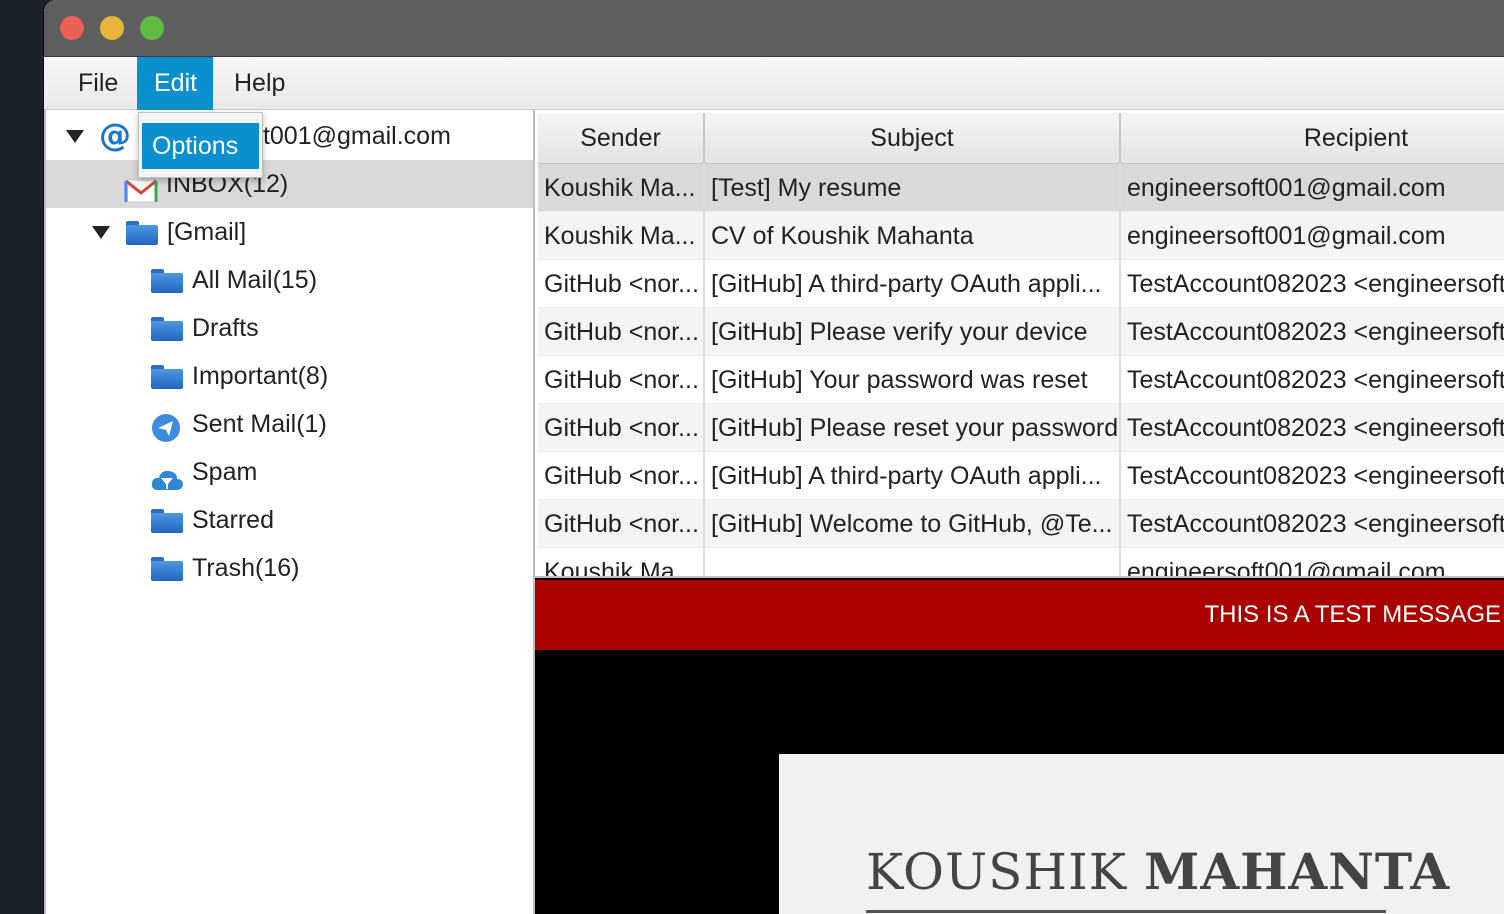 The image size is (1504, 914). What do you see at coordinates (72, 28) in the screenshot?
I see `close-window-button` at bounding box center [72, 28].